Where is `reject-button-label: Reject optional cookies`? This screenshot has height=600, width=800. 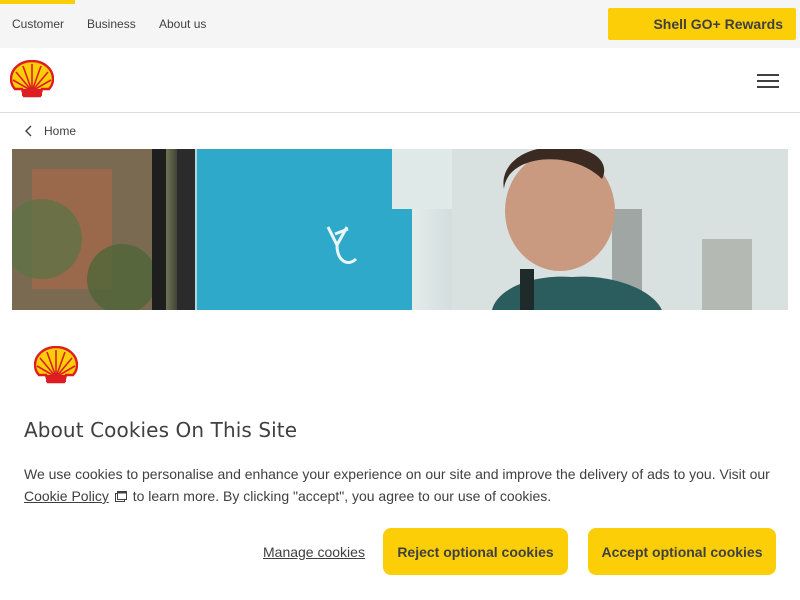
reject-button-label: Reject optional cookies is located at coordinates (475, 551).